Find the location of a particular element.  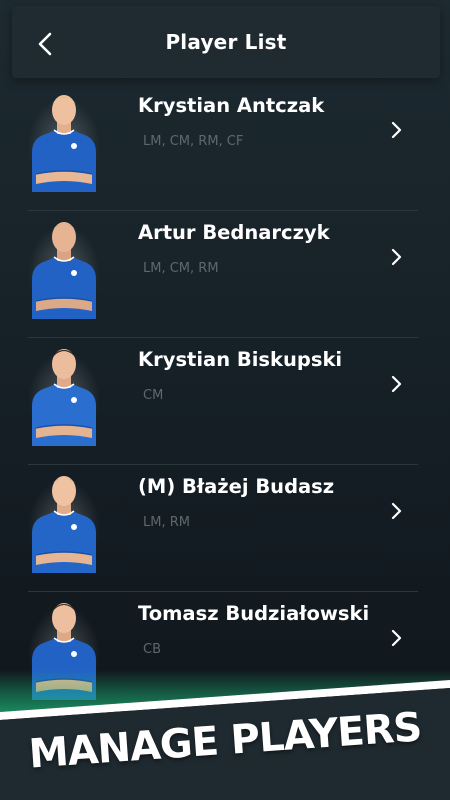

player-name: Artur Bednarczyk is located at coordinates (234, 232).